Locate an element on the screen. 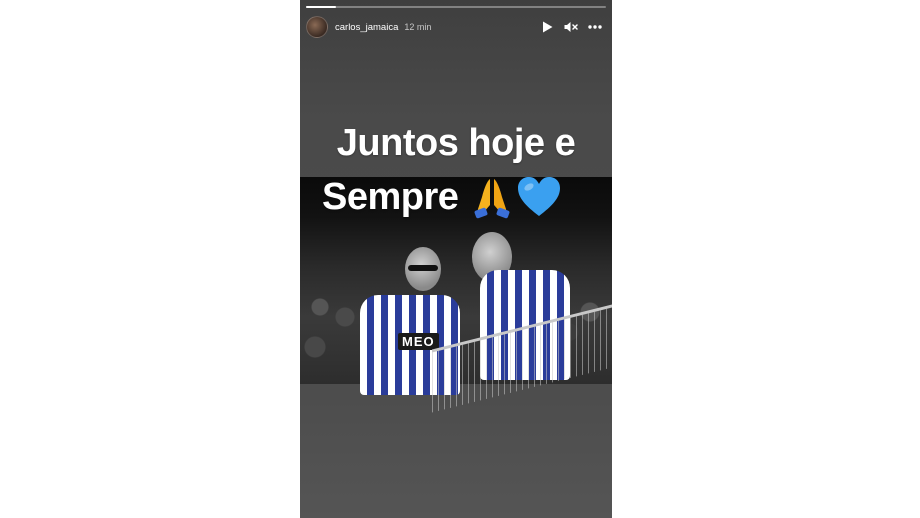 The height and width of the screenshot is (518, 920). caption-emojis is located at coordinates (516, 197).